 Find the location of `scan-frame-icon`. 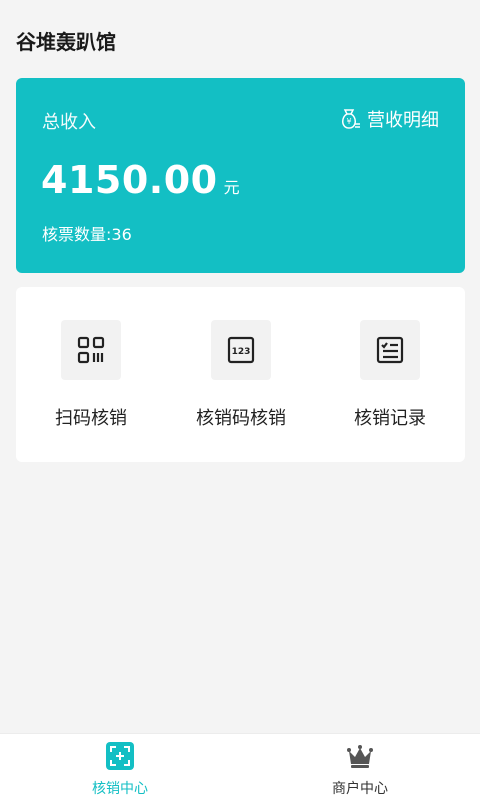

scan-frame-icon is located at coordinates (120, 756).